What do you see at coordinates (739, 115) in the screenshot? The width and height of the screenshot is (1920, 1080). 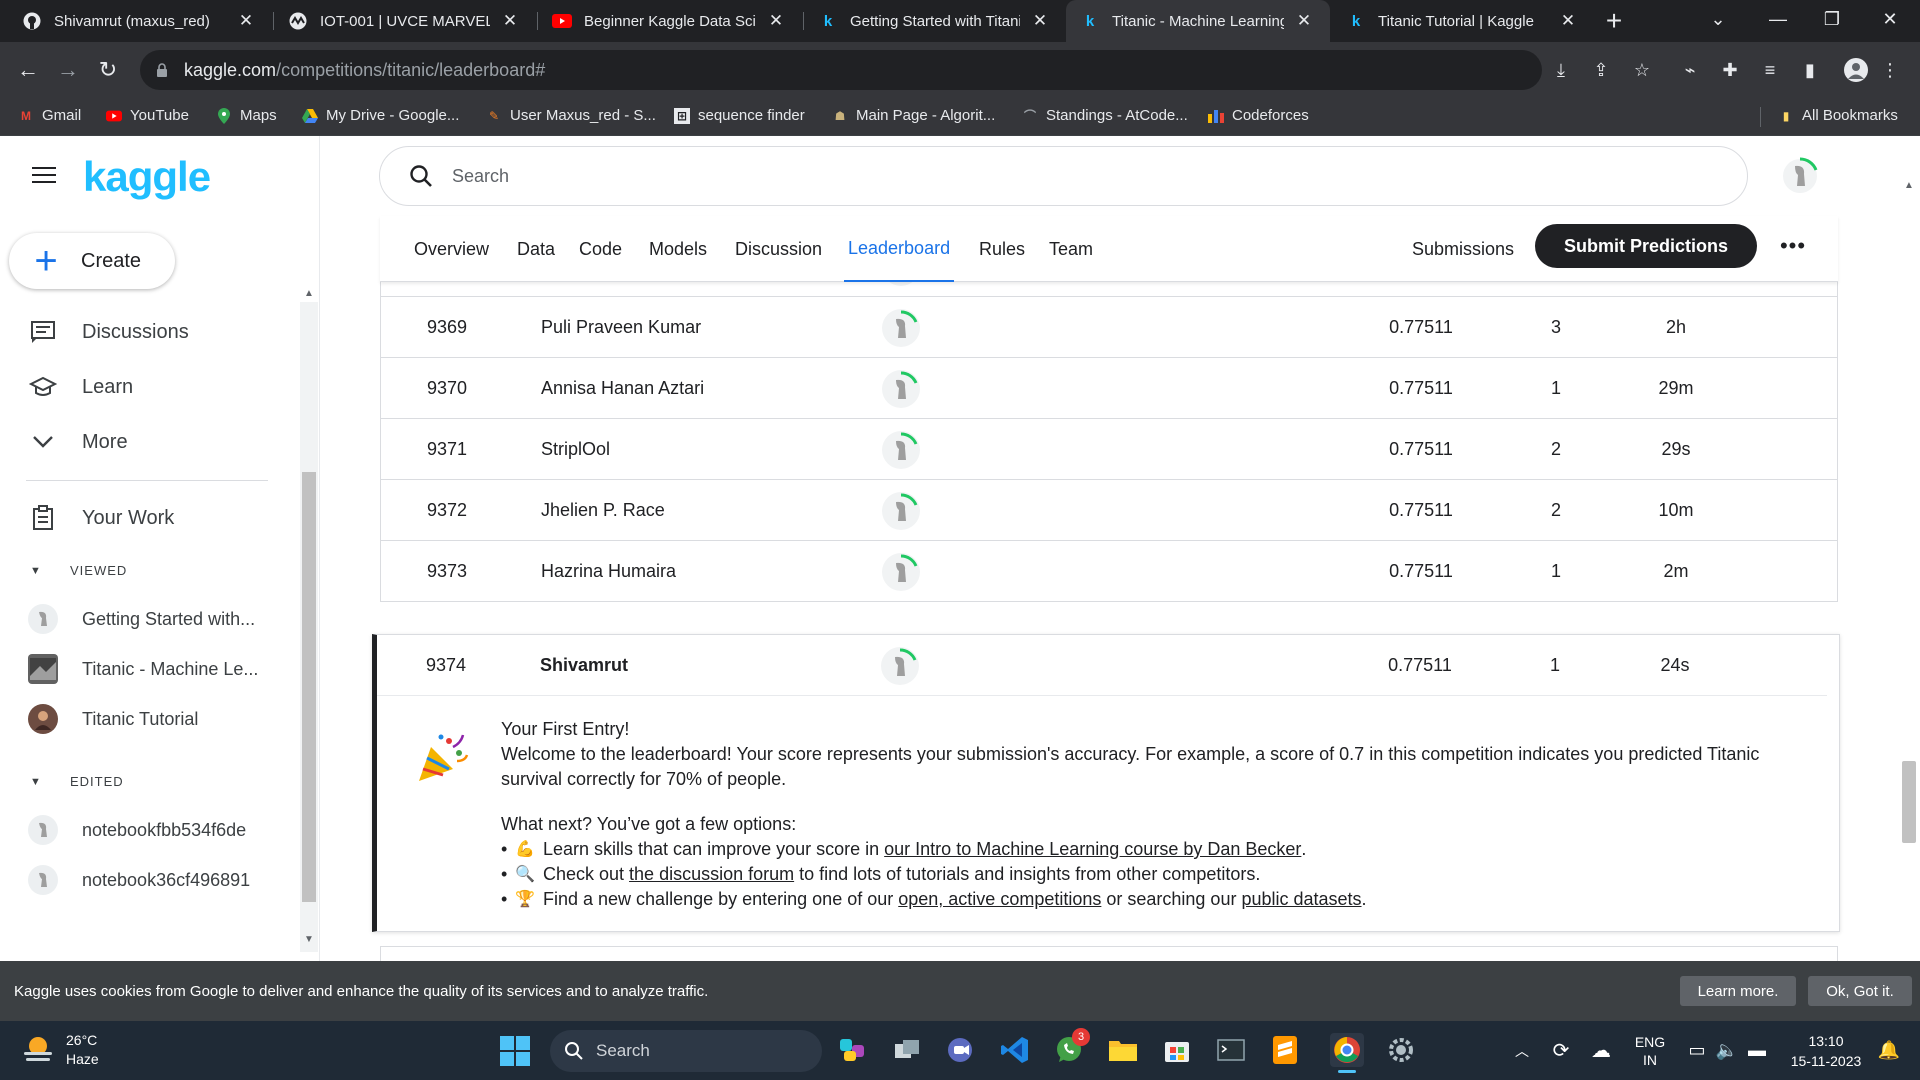 I see `bookmark-sequence-finder: ⊞ sequence finder` at bounding box center [739, 115].